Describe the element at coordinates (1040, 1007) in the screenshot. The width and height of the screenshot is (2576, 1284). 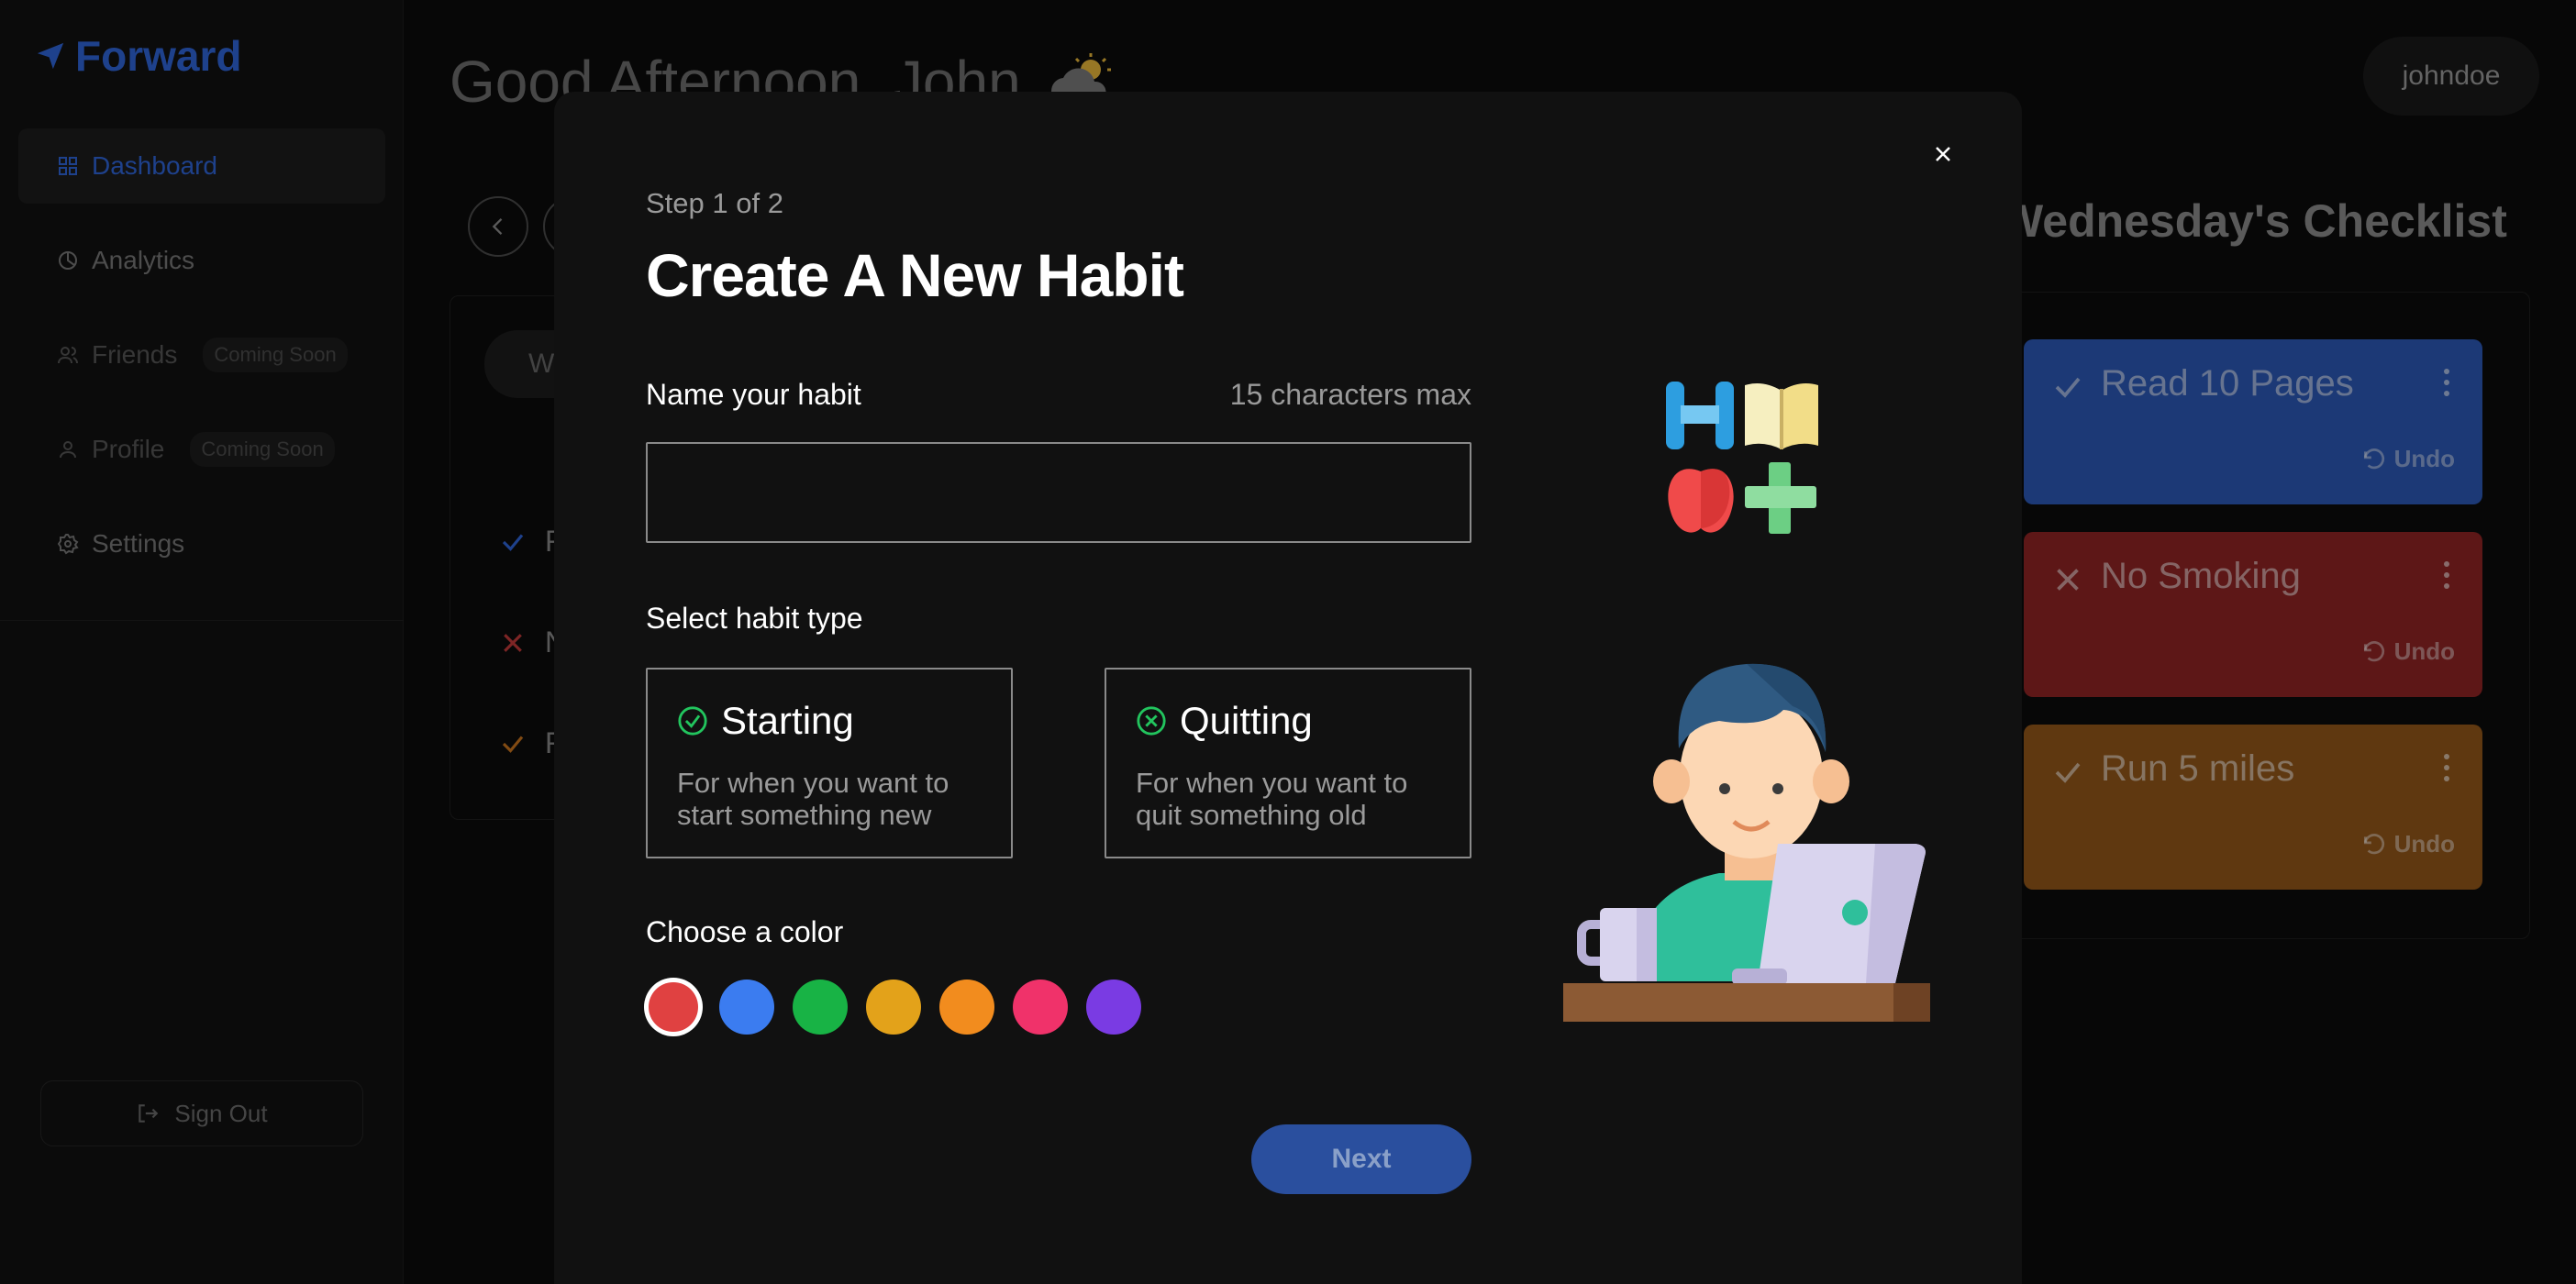
I see `color-swatch-pink` at that location.